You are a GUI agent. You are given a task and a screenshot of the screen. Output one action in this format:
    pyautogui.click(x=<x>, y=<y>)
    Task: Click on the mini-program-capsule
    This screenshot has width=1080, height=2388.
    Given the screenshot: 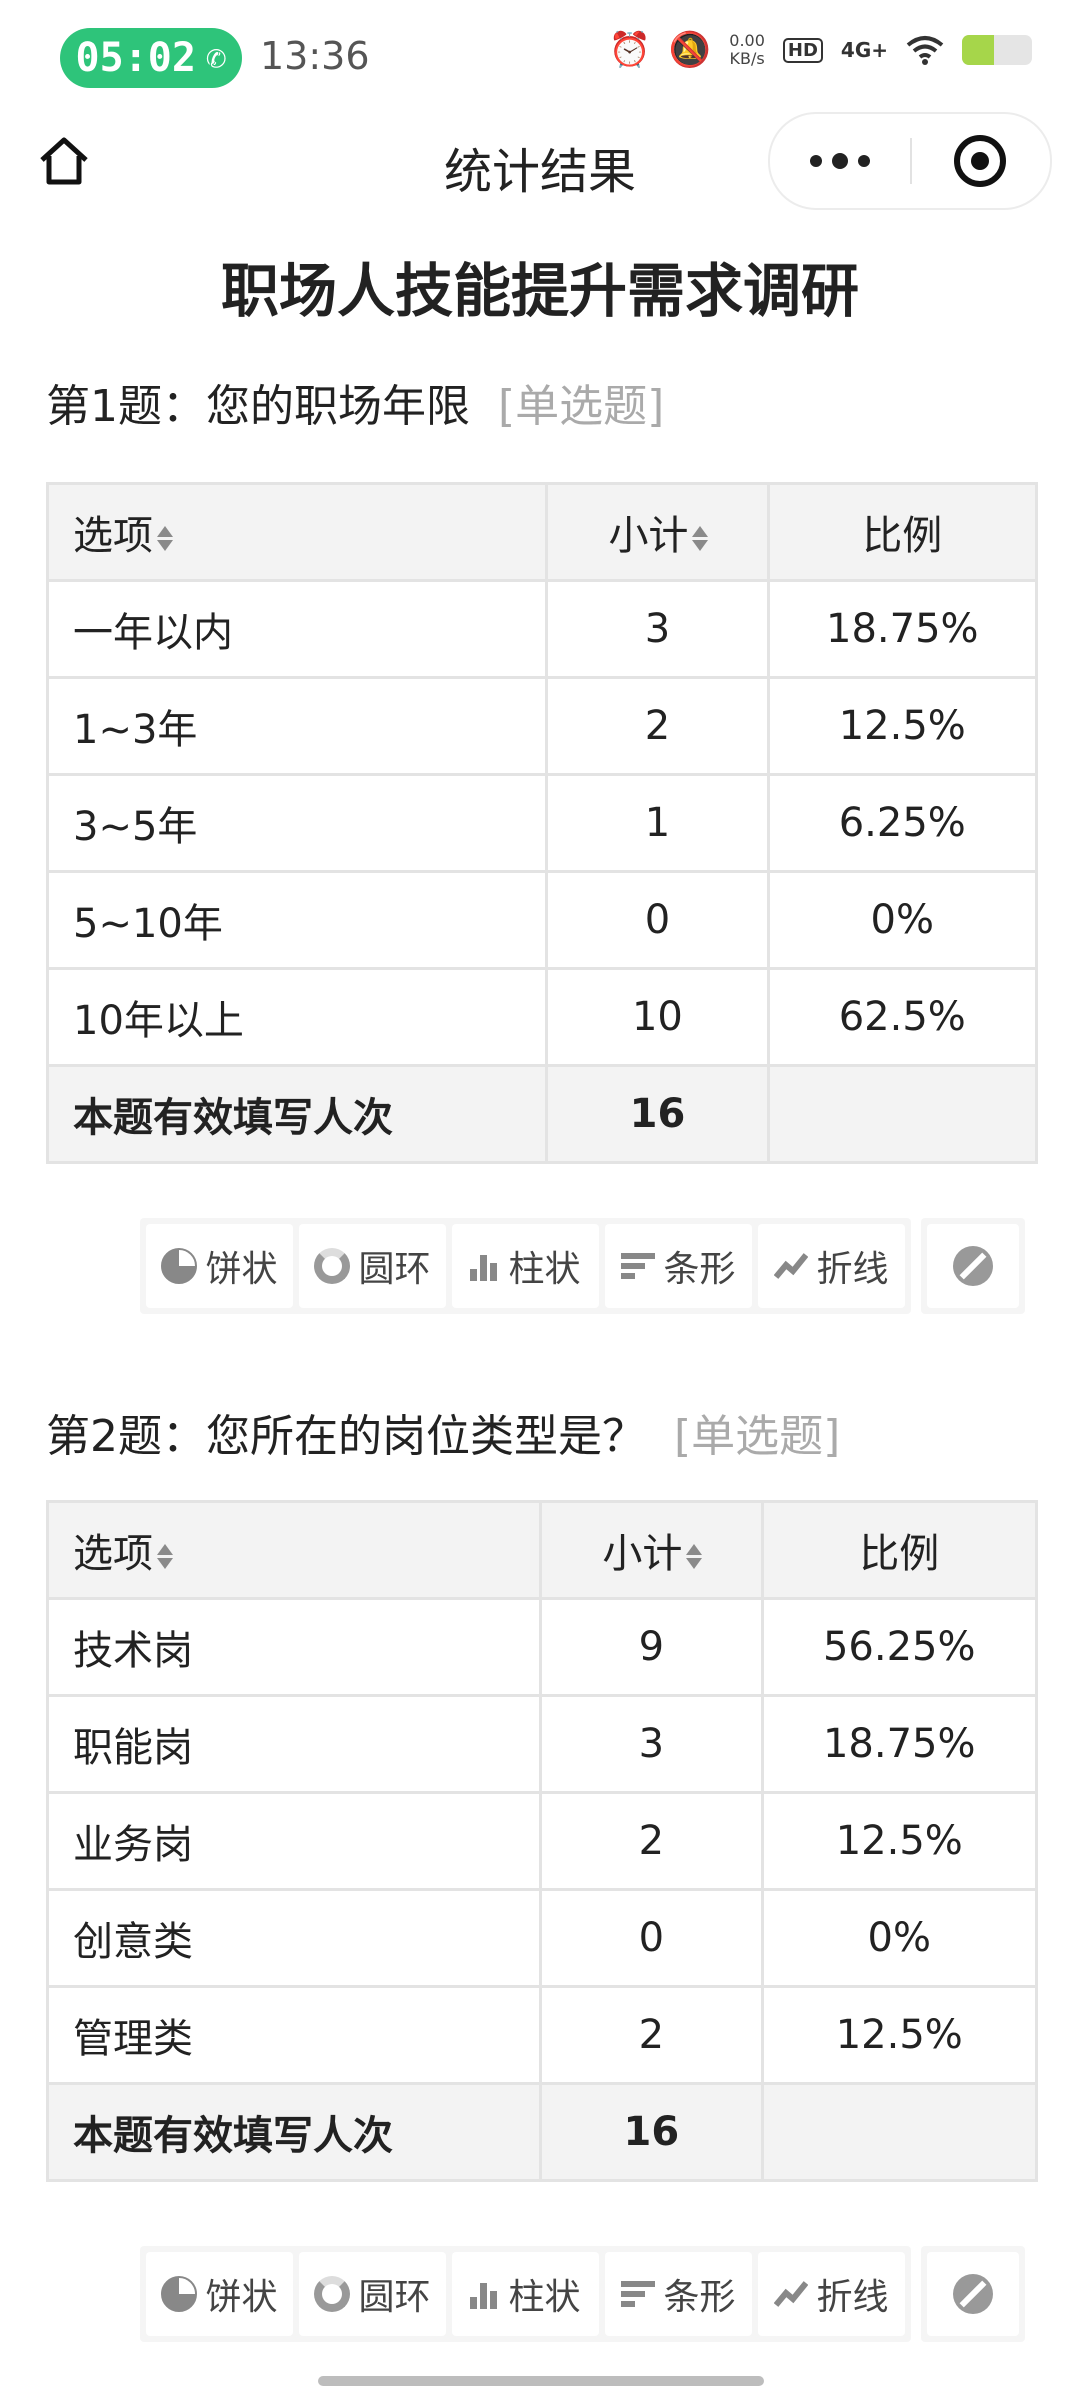 What is the action you would take?
    pyautogui.click(x=910, y=161)
    